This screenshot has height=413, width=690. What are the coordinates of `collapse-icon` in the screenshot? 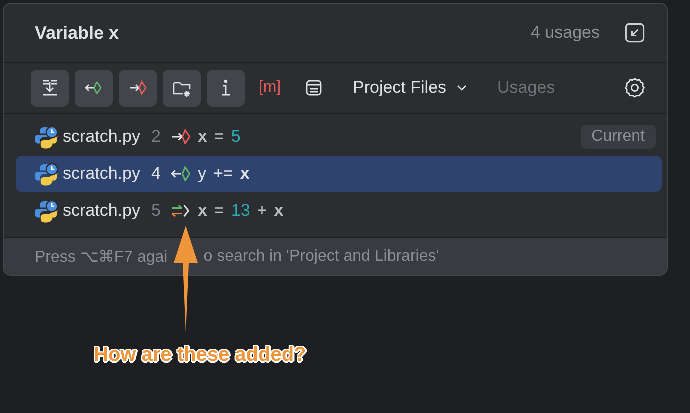 It's located at (635, 33).